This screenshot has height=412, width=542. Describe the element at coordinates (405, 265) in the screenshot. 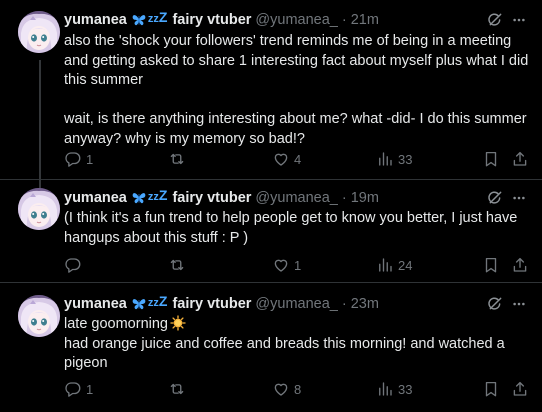

I see `views-count: 24` at that location.